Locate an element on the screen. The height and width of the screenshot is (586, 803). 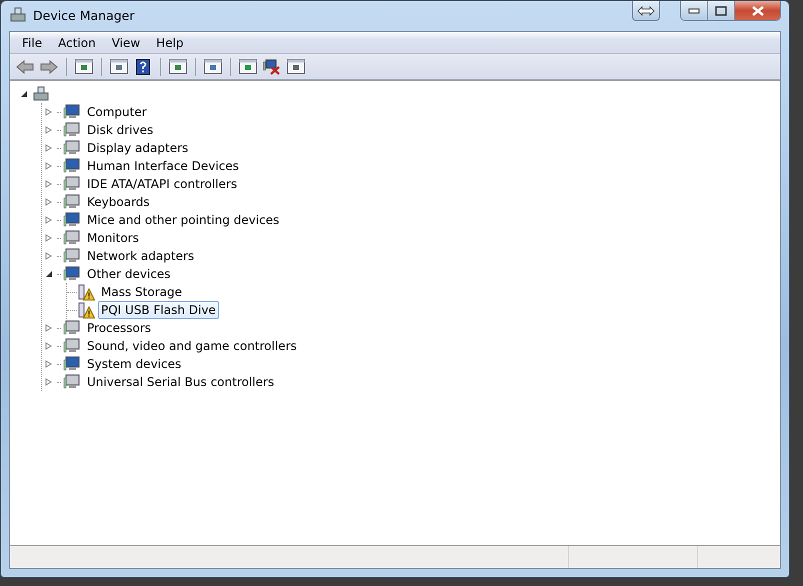
double-arrow-icon is located at coordinates (646, 11).